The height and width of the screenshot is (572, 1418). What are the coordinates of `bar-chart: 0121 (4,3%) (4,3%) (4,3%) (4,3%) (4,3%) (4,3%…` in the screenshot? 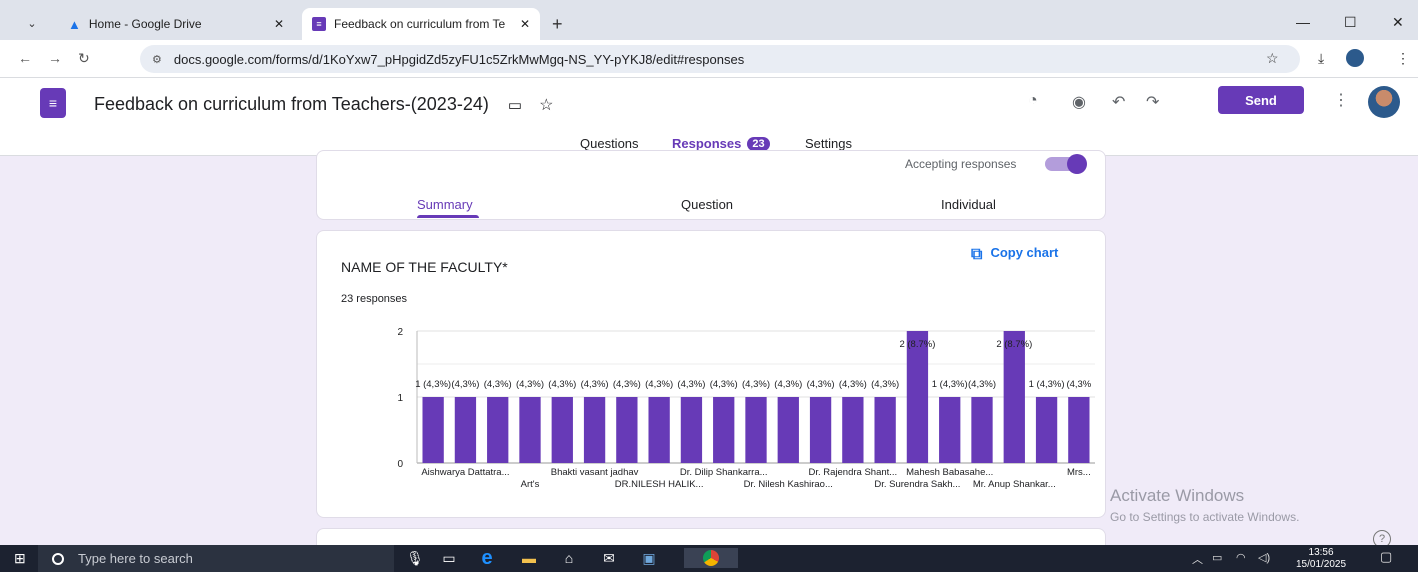 It's located at (746, 408).